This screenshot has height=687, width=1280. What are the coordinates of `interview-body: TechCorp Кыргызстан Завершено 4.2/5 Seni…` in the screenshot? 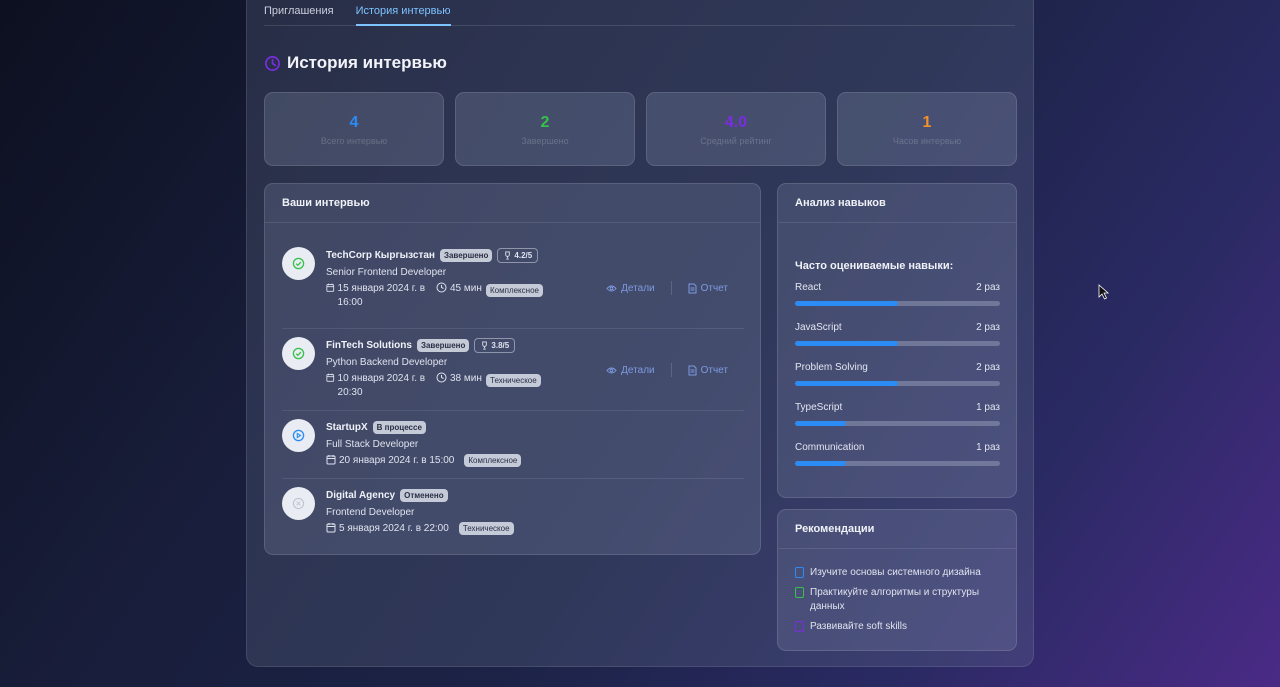 It's located at (434, 278).